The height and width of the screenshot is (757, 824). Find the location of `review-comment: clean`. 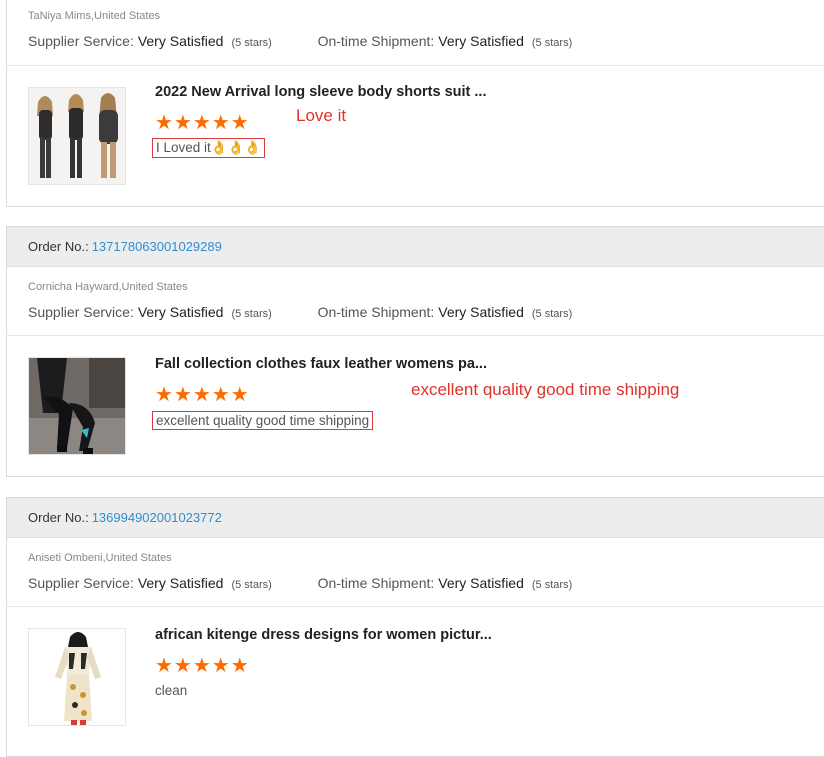

review-comment: clean is located at coordinates (171, 690).